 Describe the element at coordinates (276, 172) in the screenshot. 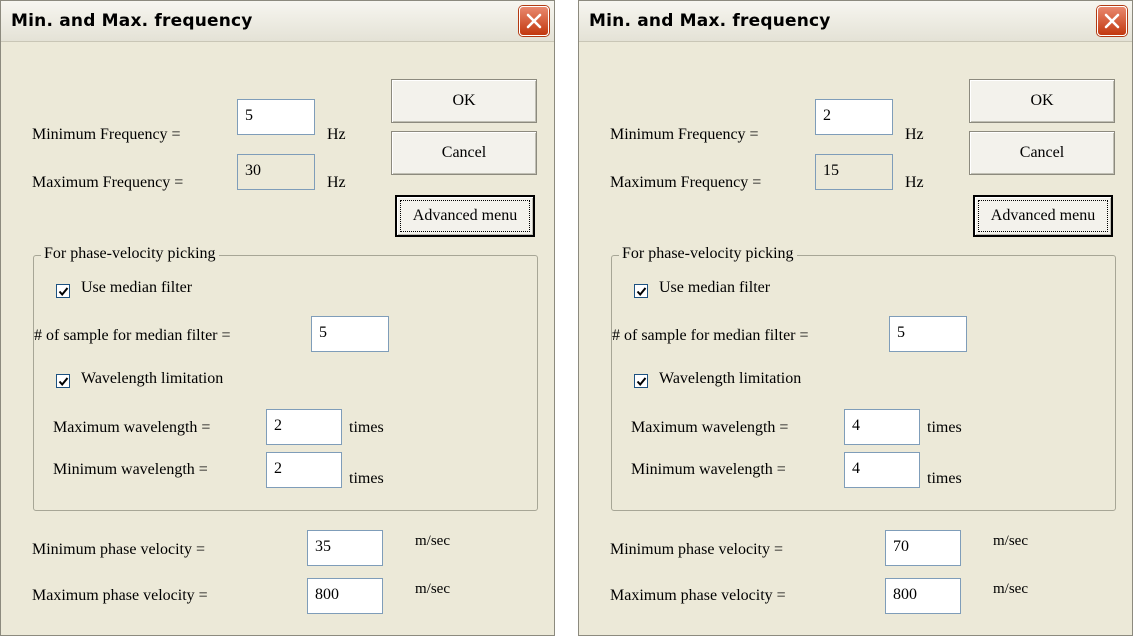

I see `max-frequency-input: 30` at that location.